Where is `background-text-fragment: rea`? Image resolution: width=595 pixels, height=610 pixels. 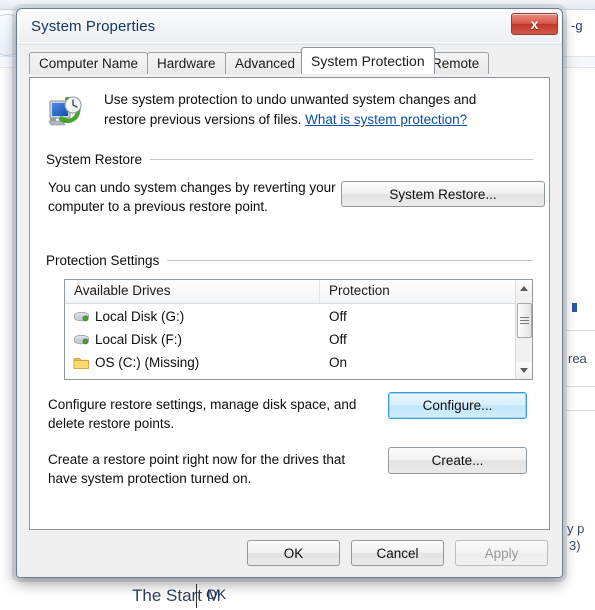
background-text-fragment: rea is located at coordinates (577, 358).